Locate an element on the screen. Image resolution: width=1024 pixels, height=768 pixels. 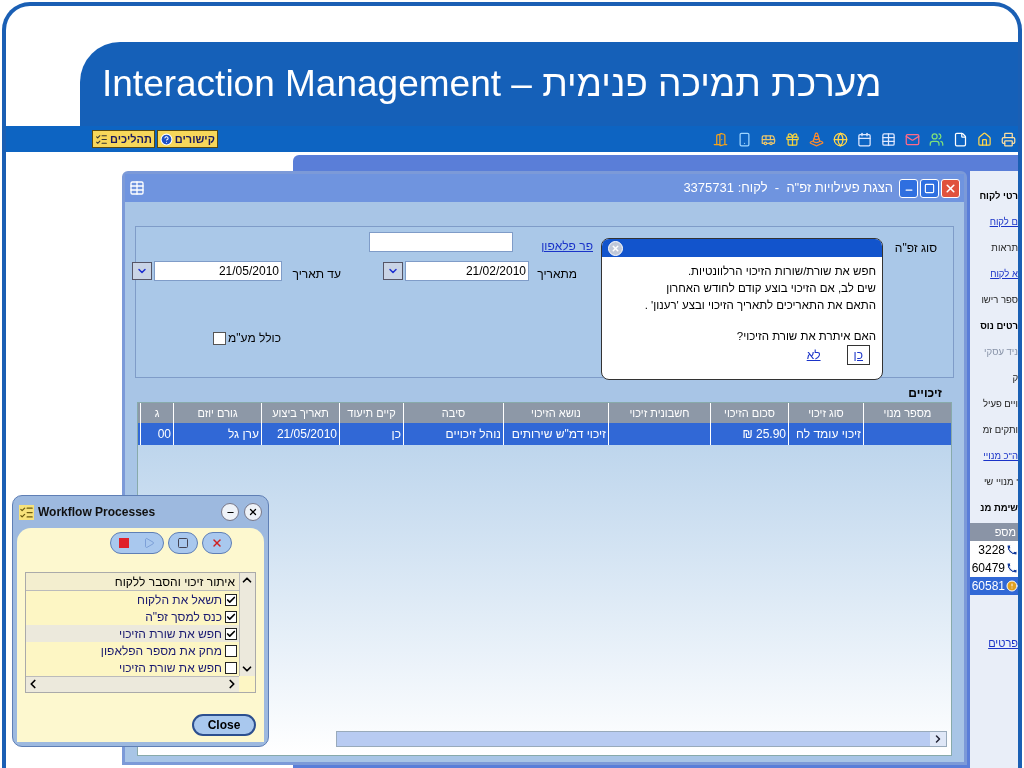
table-cell: זיכוי עומד לח is located at coordinates (825, 434).